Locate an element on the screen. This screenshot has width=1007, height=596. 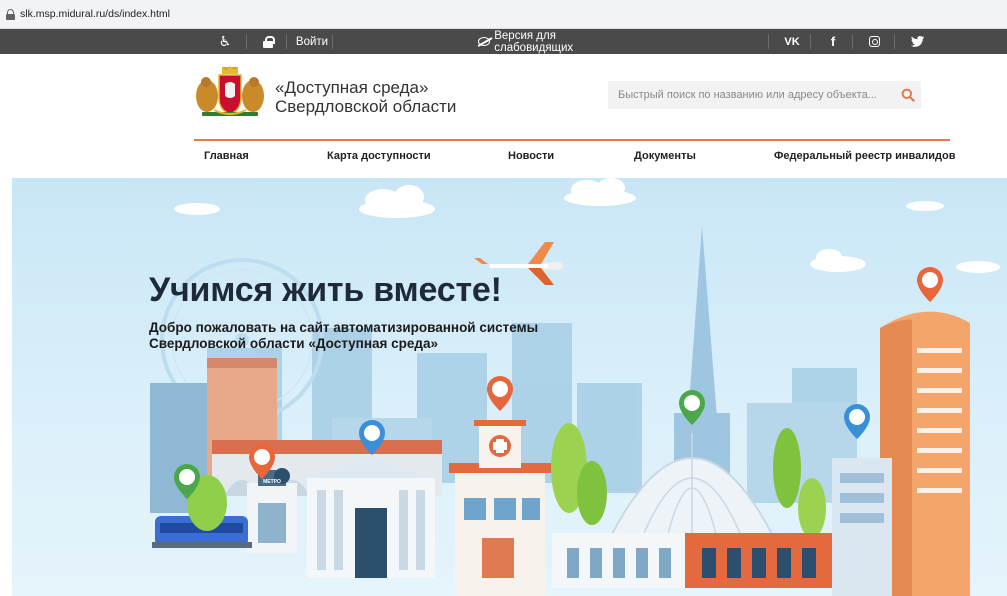
search-input is located at coordinates (745, 95).